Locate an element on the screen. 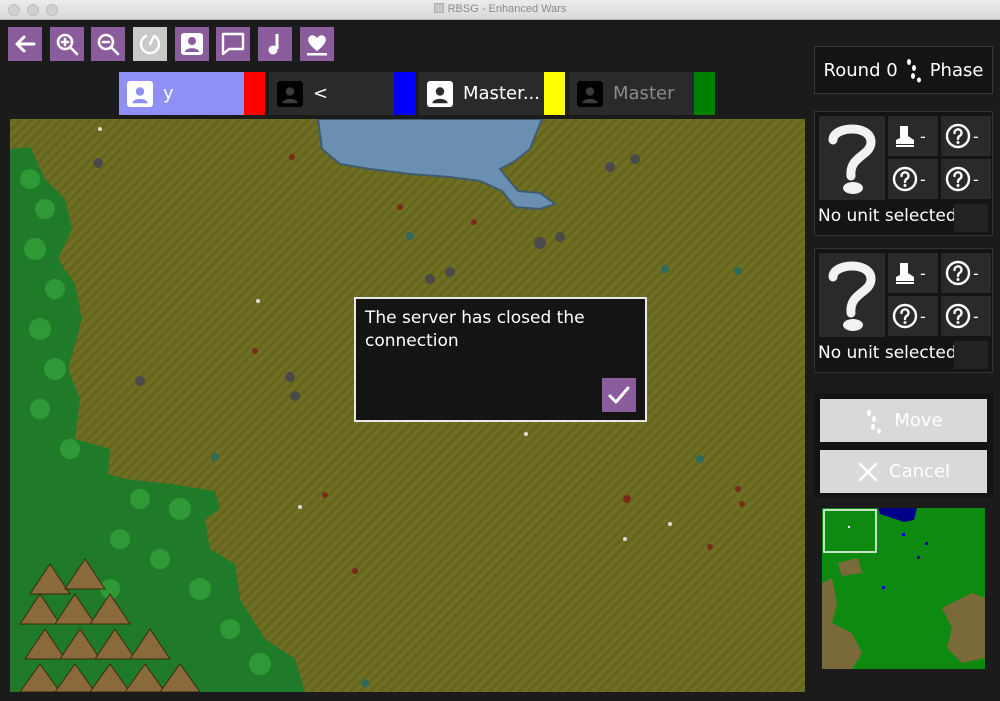  checkmark-icon is located at coordinates (619, 395).